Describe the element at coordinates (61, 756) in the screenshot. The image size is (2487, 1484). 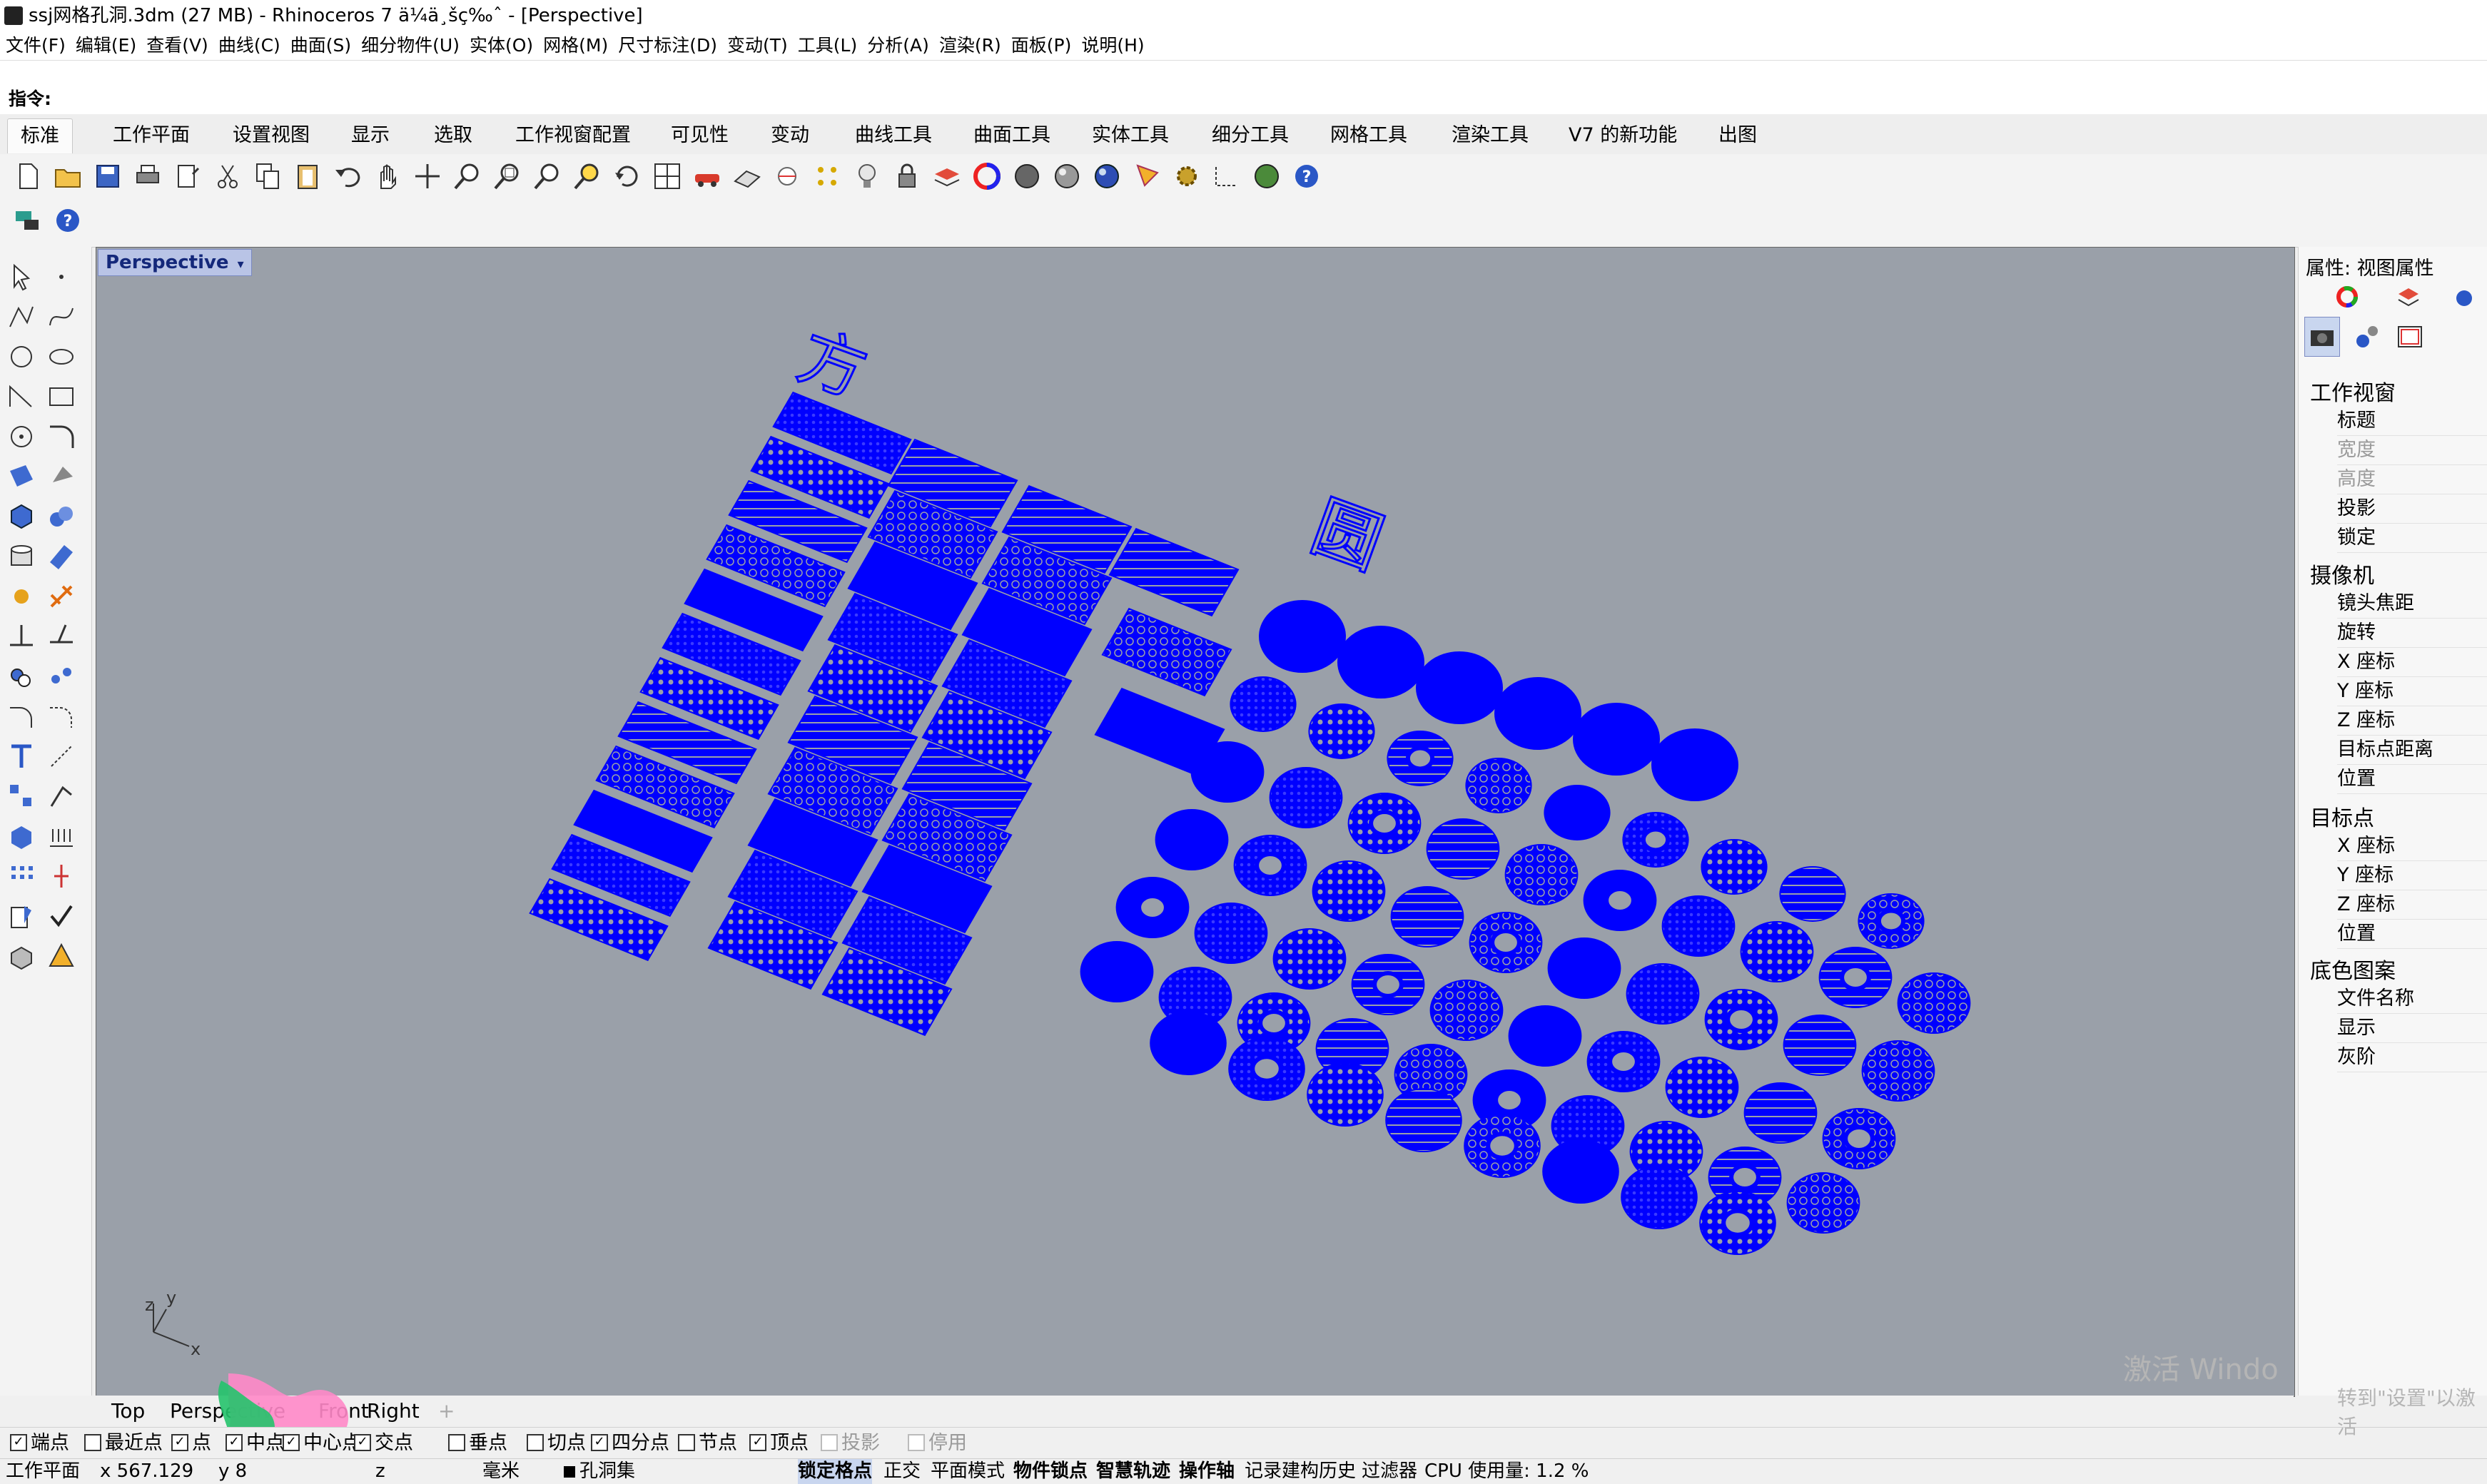
I see `dimension-tool-icon` at that location.